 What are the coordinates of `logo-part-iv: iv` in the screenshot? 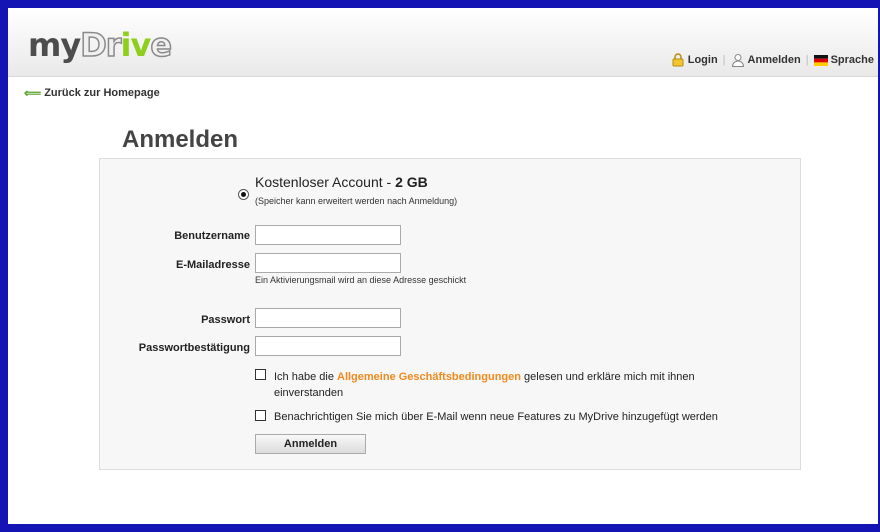 It's located at (136, 45).